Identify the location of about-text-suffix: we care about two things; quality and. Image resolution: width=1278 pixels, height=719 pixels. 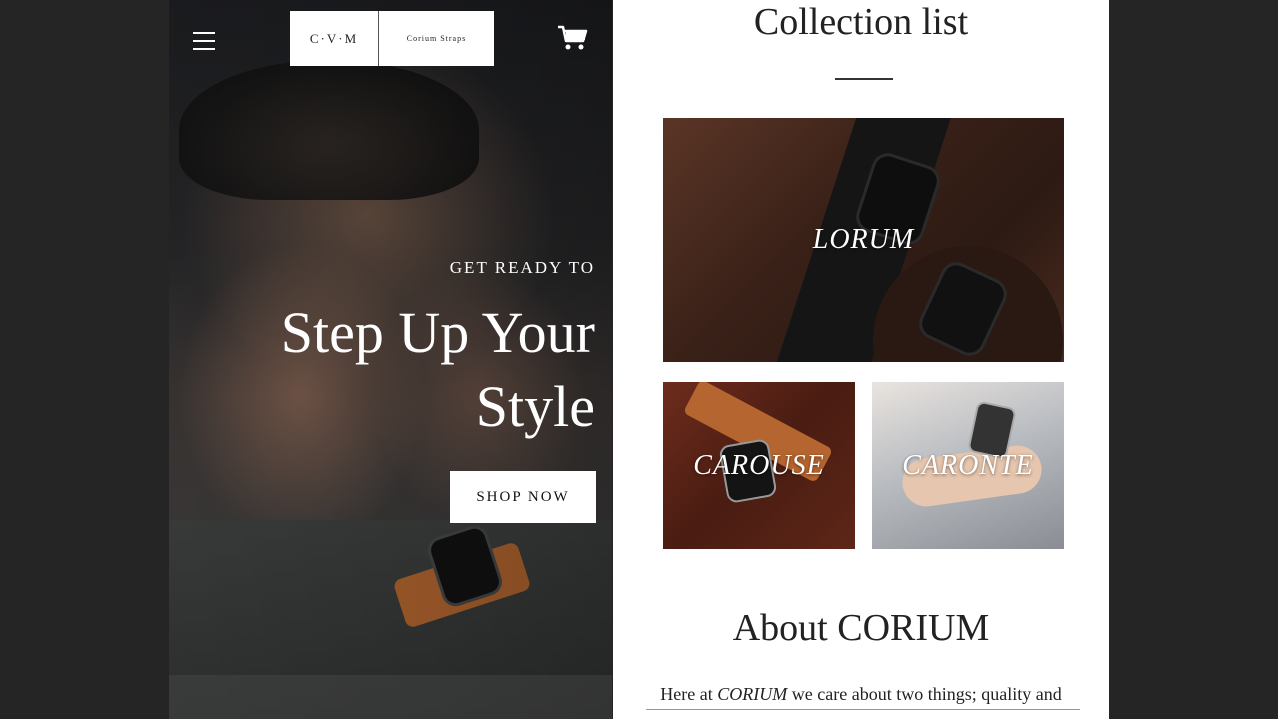
(924, 694).